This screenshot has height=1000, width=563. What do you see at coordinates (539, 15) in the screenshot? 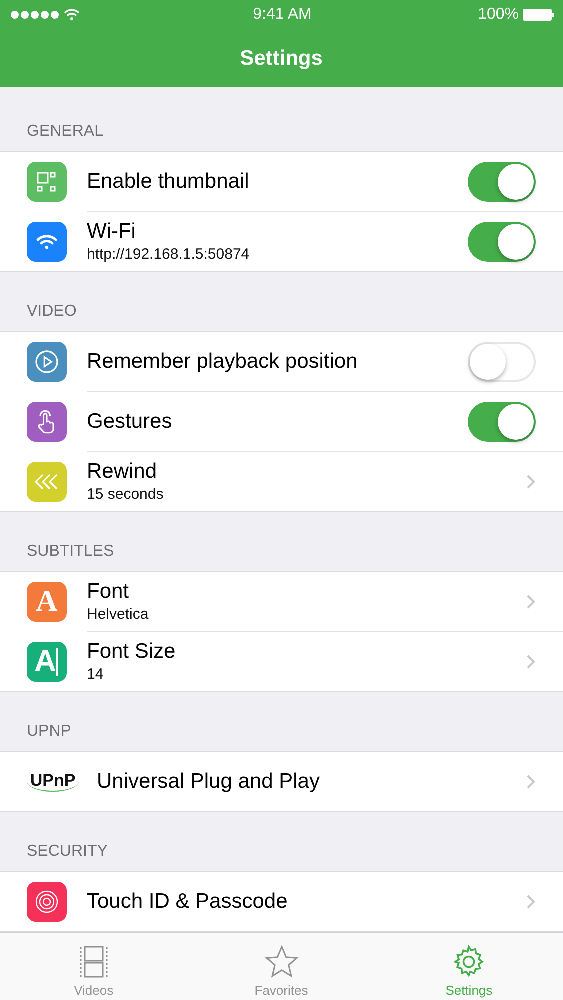
I see `battery-icon` at bounding box center [539, 15].